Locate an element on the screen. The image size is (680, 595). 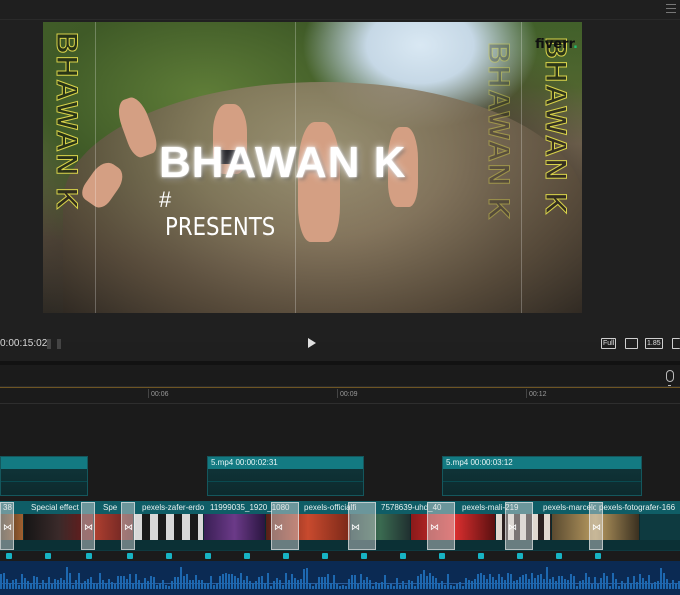
fullscreen-icon is located at coordinates (676, 343).